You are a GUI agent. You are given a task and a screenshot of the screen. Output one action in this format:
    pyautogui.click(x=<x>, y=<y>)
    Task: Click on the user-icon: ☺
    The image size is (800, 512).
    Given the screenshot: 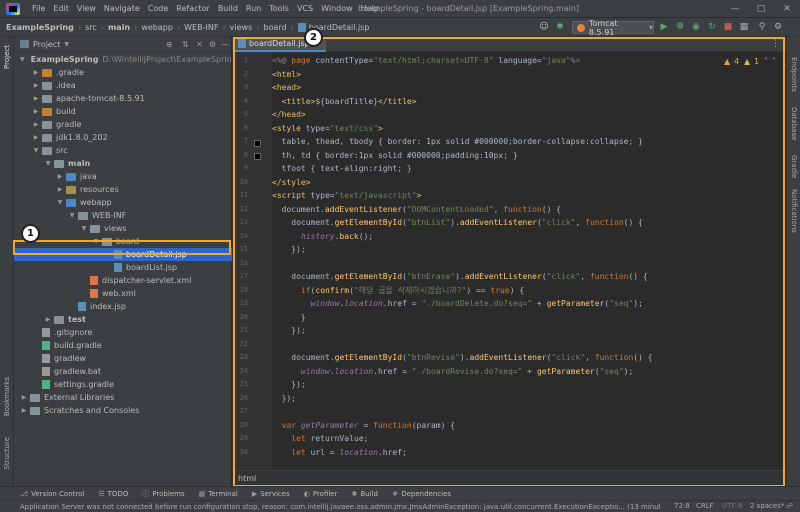 What is the action you would take?
    pyautogui.click(x=544, y=27)
    